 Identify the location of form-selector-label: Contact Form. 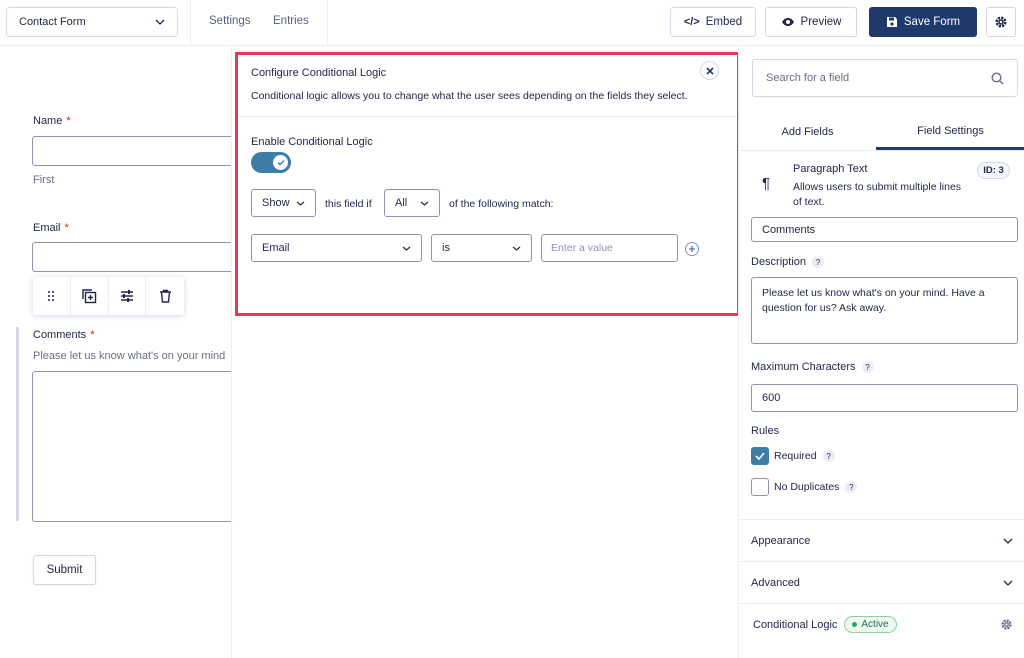
(52, 22).